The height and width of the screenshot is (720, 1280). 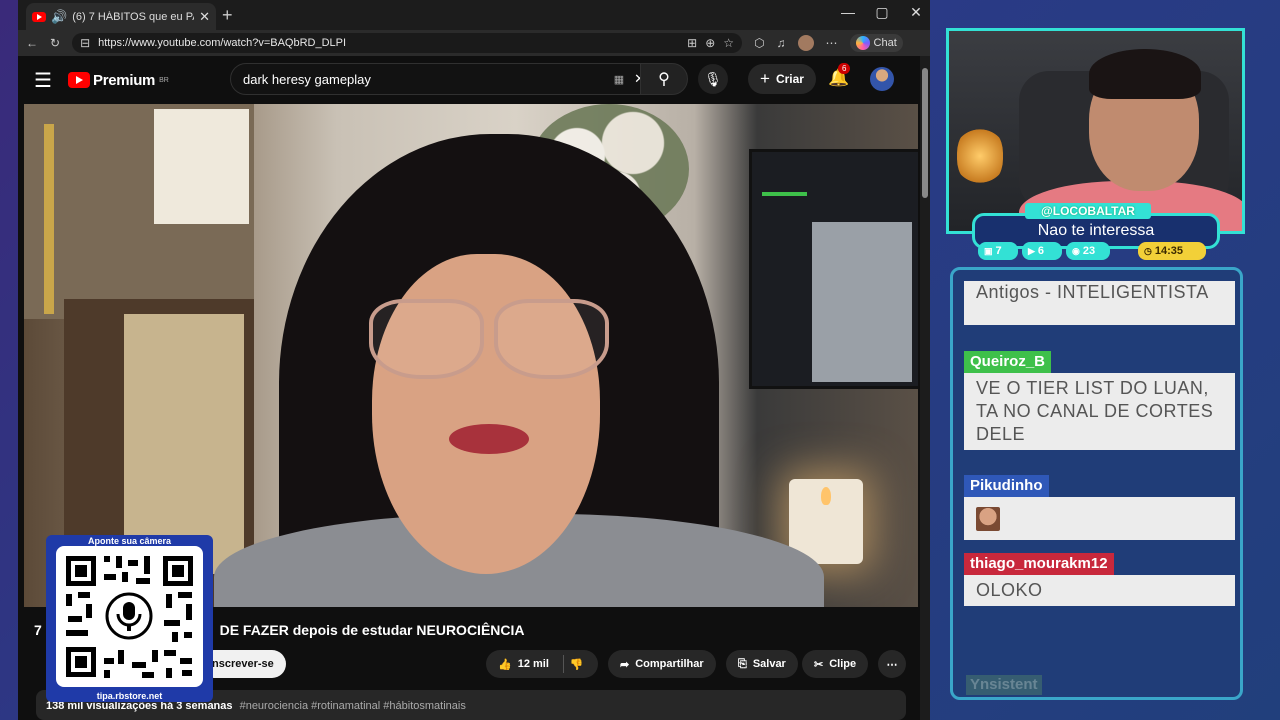 What do you see at coordinates (1076, 250) in the screenshot?
I see `kick-icon: ◉` at bounding box center [1076, 250].